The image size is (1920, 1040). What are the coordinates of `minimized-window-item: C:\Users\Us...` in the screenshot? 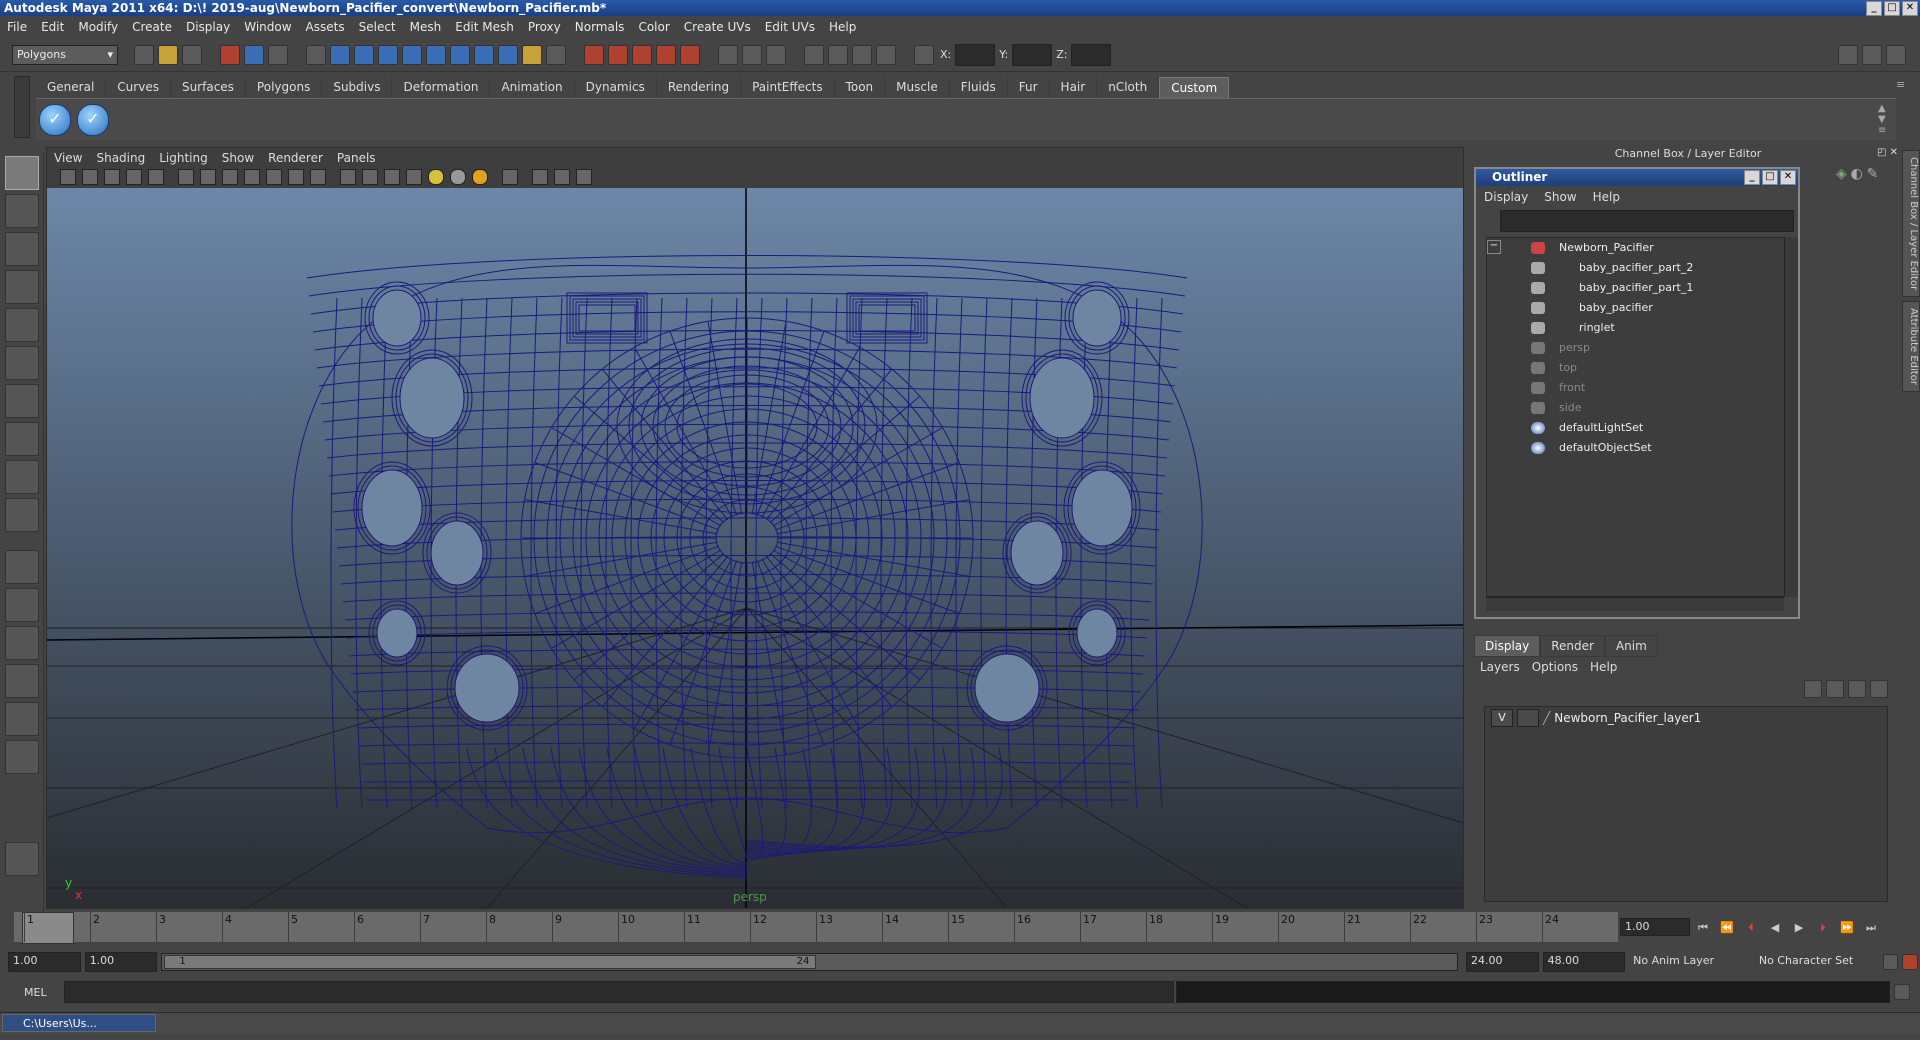 It's located at (79, 1023).